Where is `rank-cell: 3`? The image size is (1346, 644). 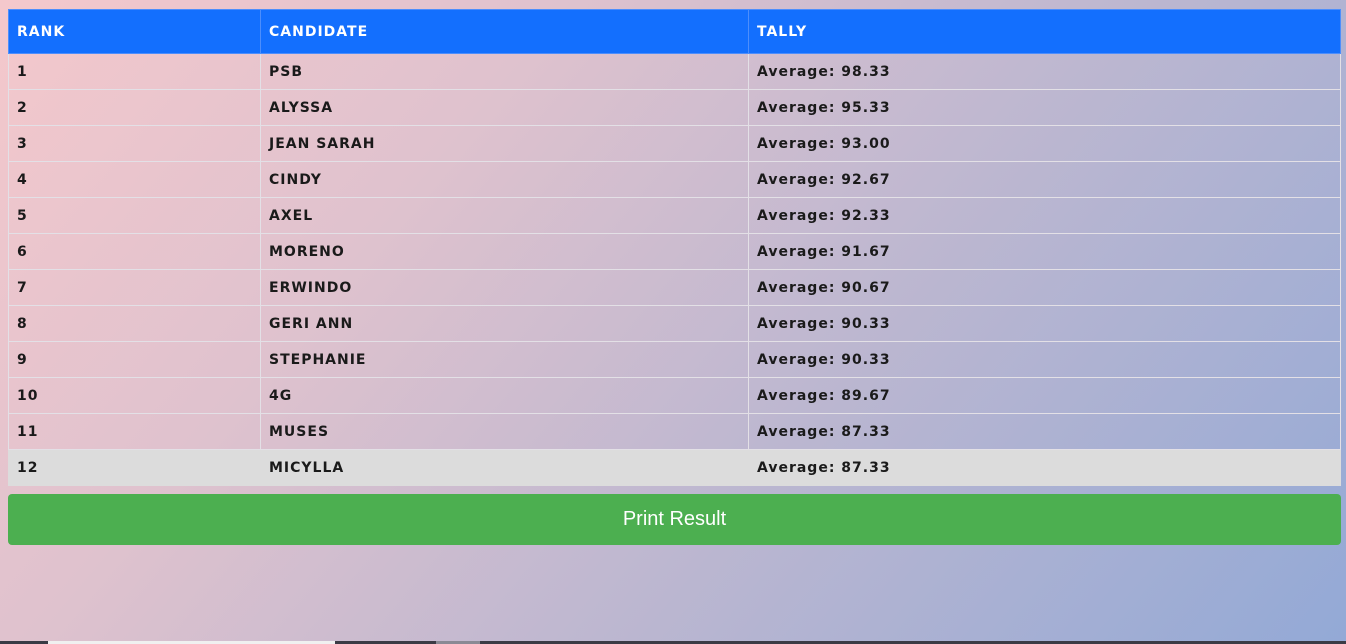 rank-cell: 3 is located at coordinates (134, 143).